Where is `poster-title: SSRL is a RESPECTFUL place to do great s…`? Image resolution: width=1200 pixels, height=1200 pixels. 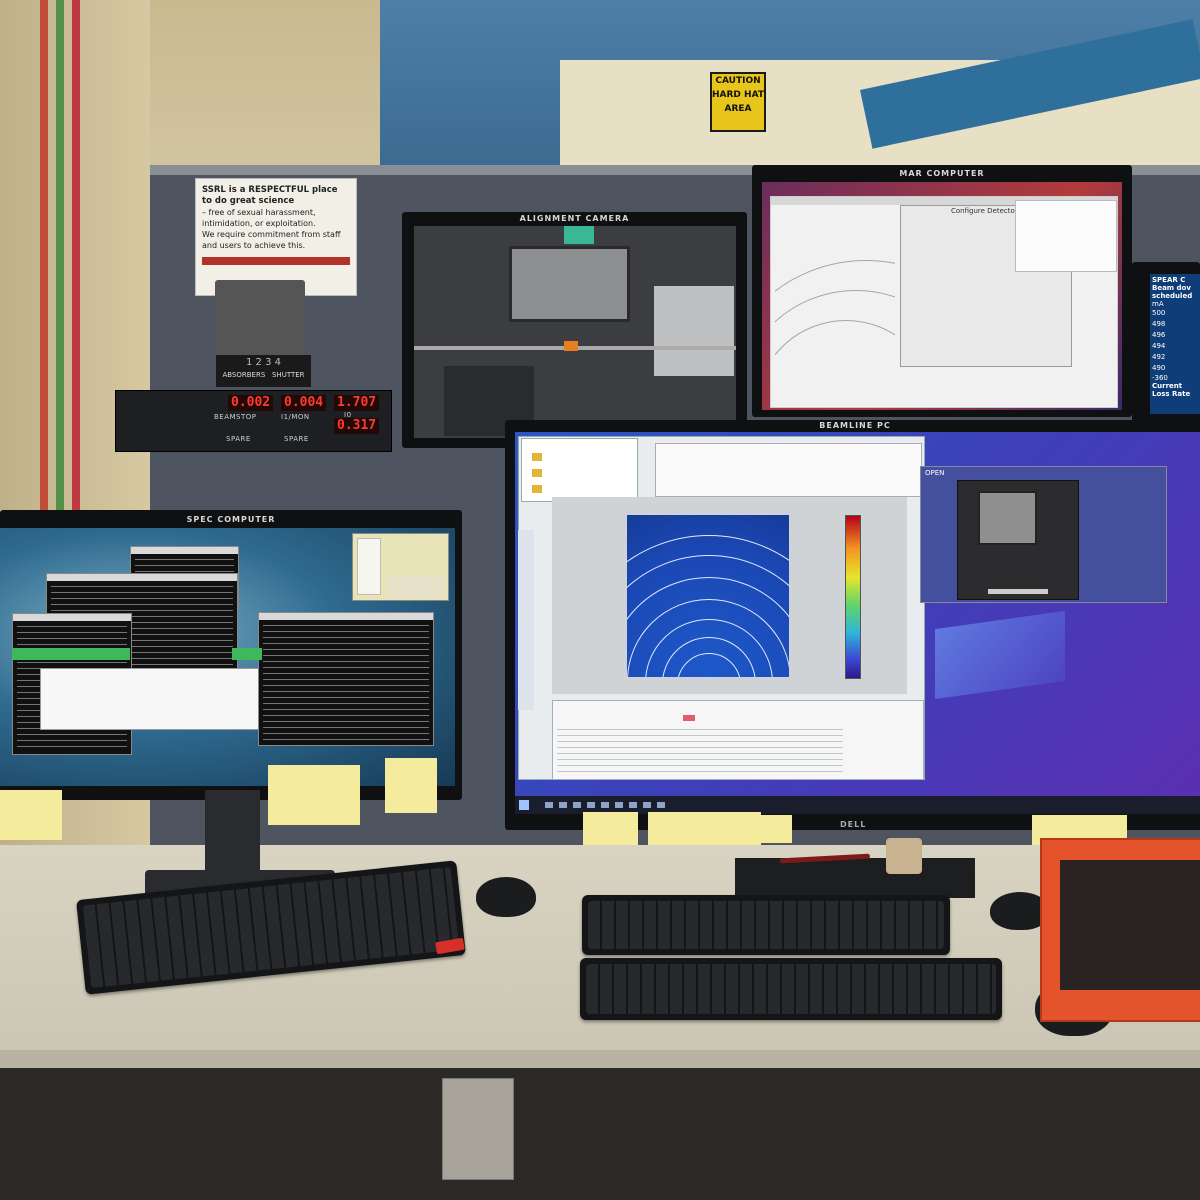
poster-title: SSRL is a RESPECTFUL place to do great s… is located at coordinates (270, 195).